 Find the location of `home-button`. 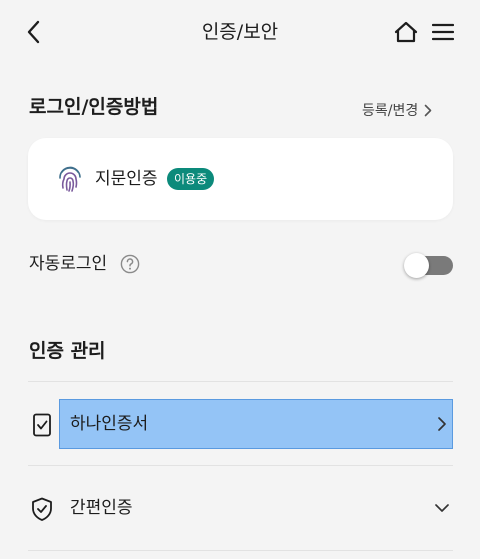

home-button is located at coordinates (406, 32).